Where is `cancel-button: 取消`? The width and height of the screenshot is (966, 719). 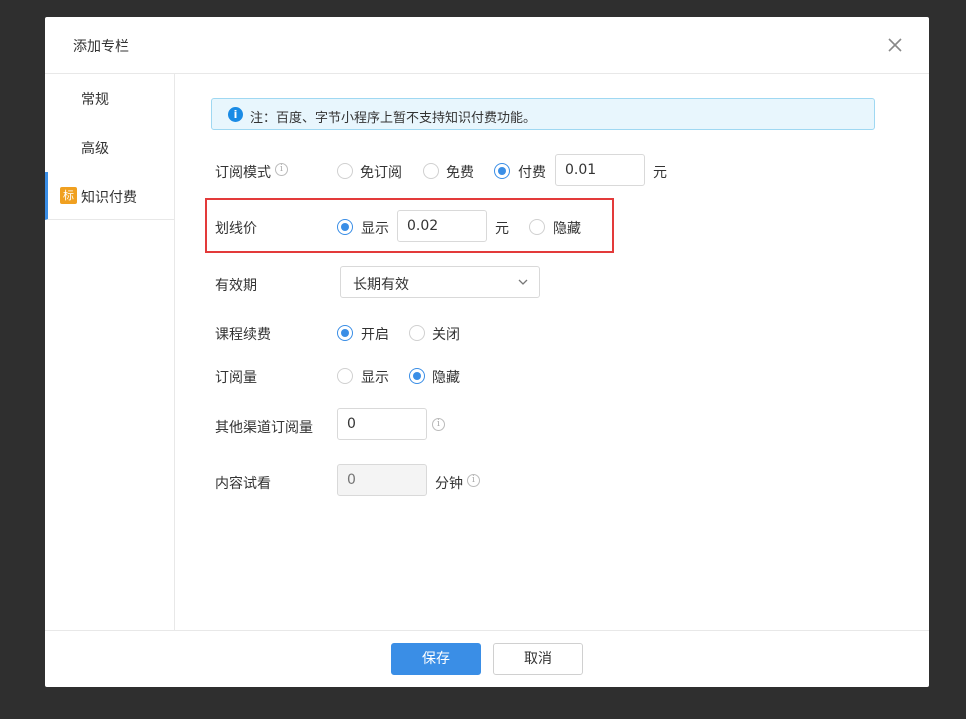 cancel-button: 取消 is located at coordinates (538, 659).